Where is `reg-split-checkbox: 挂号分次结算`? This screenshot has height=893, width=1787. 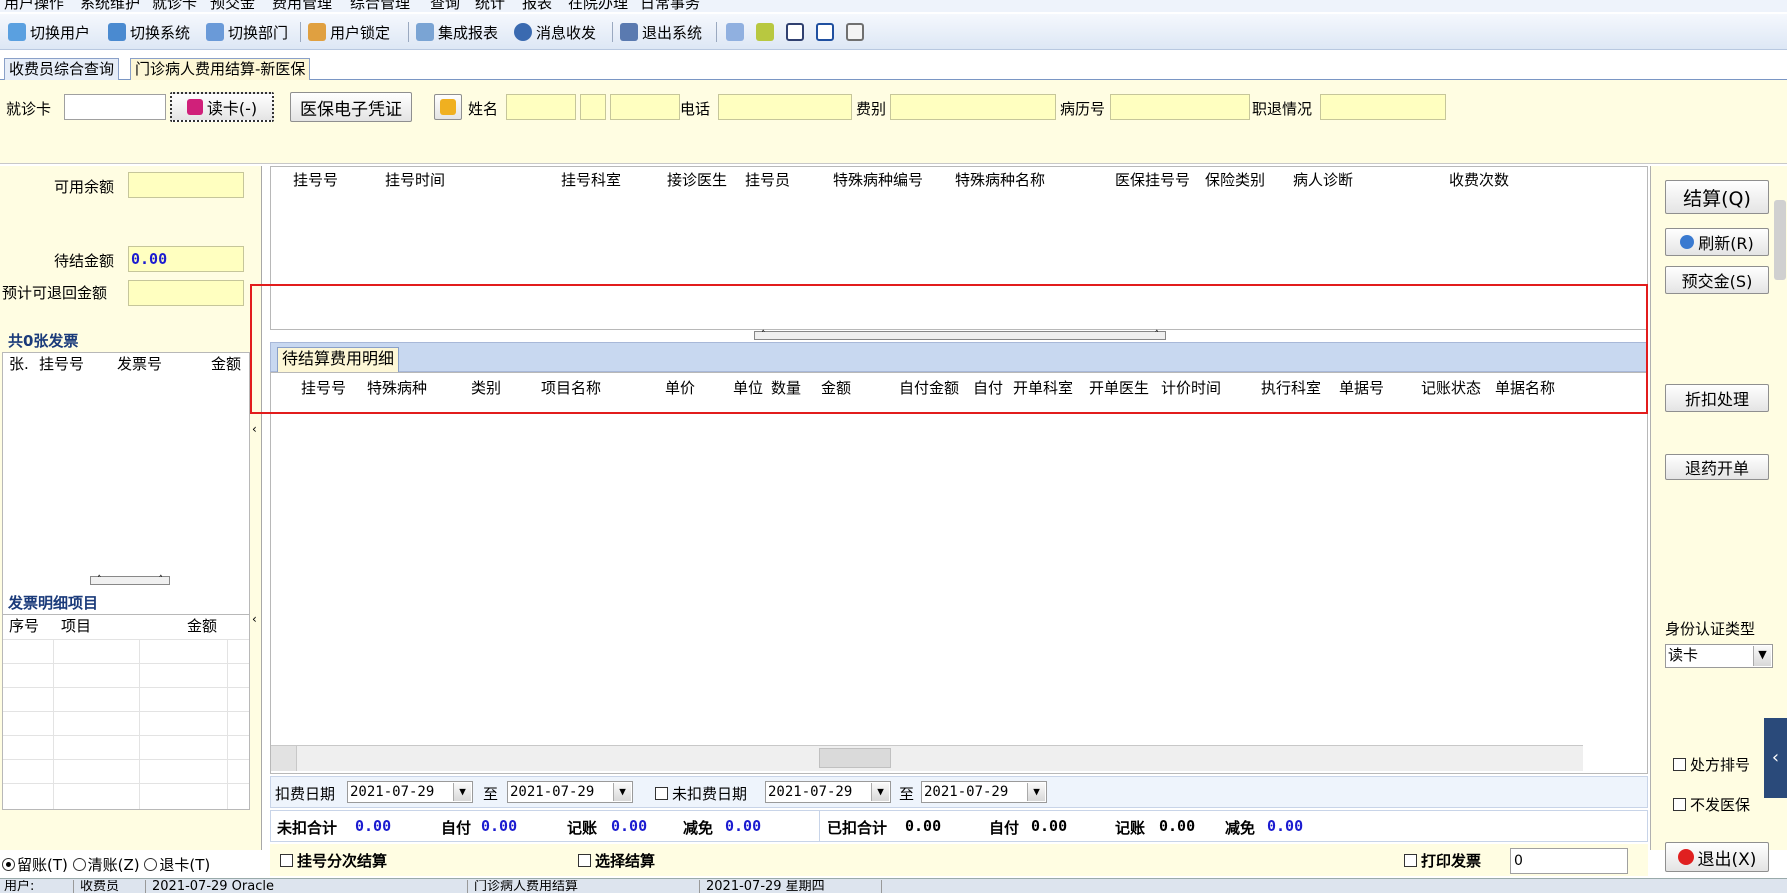 reg-split-checkbox: 挂号分次结算 is located at coordinates (333, 860).